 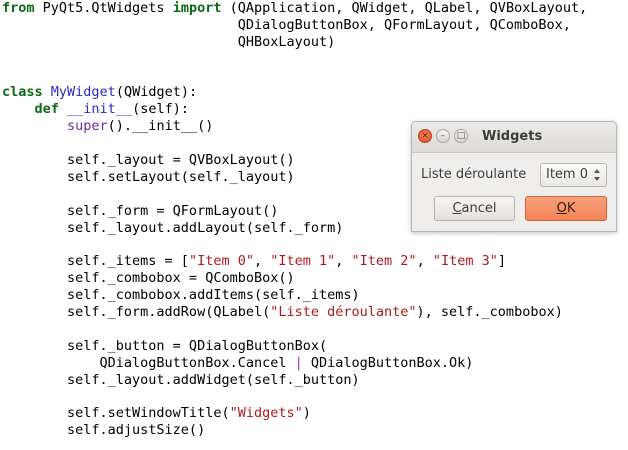 What do you see at coordinates (343, 312) in the screenshot?
I see `code-token: "Liste déroulante"` at bounding box center [343, 312].